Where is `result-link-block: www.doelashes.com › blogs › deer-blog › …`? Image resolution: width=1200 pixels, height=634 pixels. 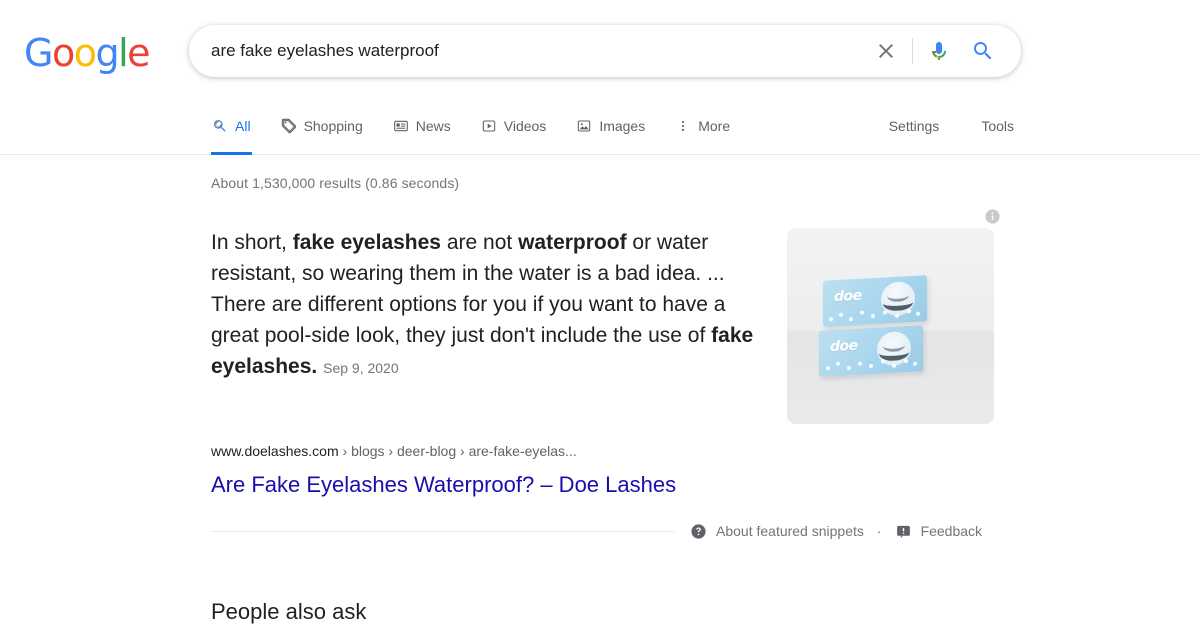
result-link-block: www.doelashes.com › blogs › deer-blog › … is located at coordinates (705, 470).